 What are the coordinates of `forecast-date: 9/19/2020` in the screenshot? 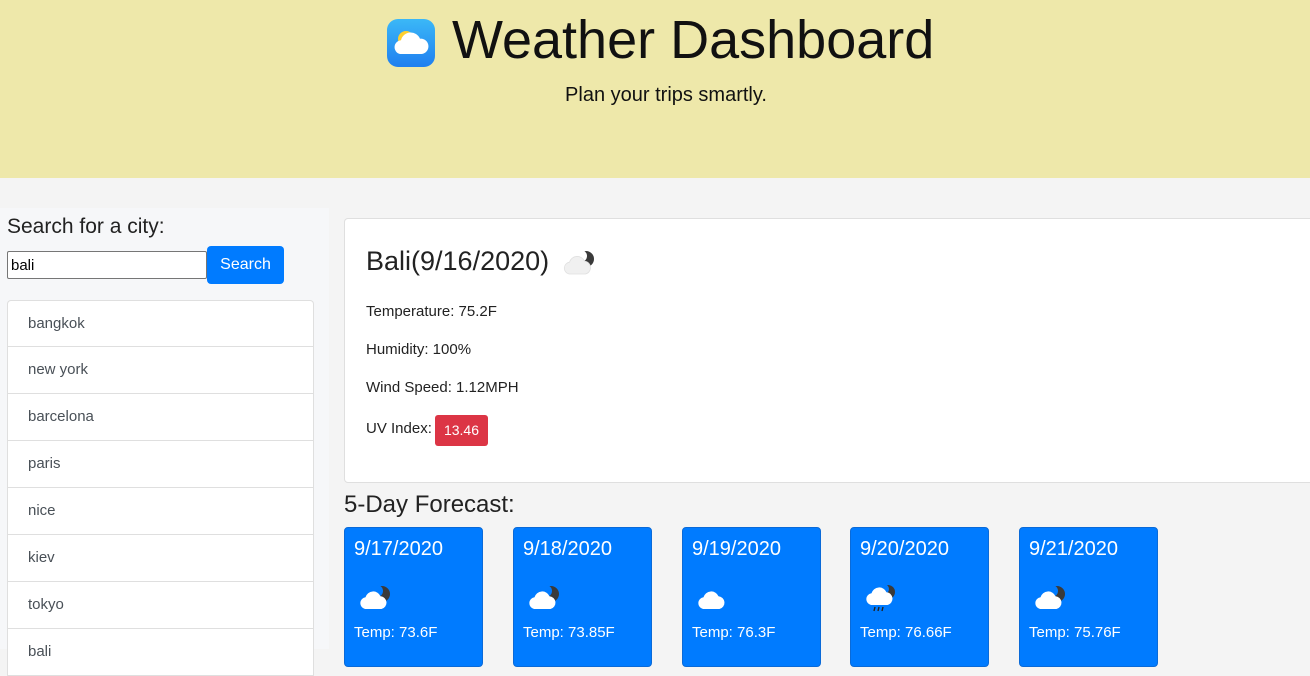 It's located at (736, 549).